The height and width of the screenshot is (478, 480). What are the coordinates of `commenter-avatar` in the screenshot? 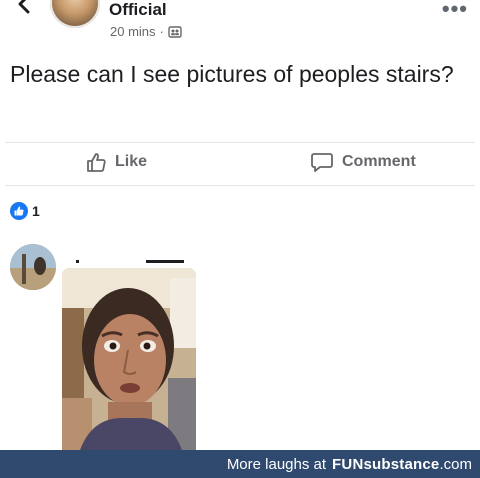 It's located at (33, 267).